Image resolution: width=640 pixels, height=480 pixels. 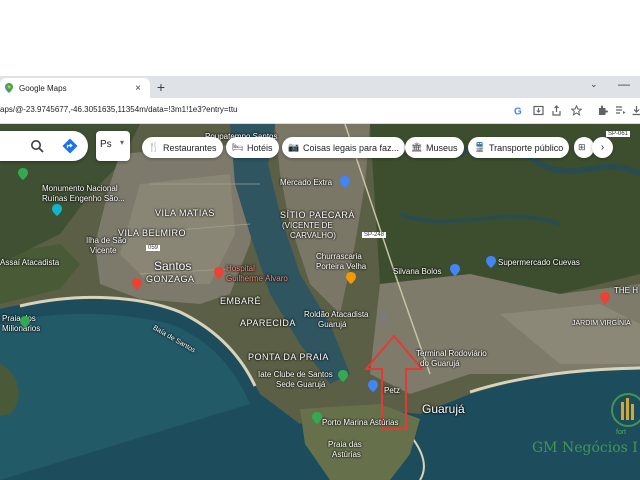 I want to click on google-maps-icon, so click(x=9, y=88).